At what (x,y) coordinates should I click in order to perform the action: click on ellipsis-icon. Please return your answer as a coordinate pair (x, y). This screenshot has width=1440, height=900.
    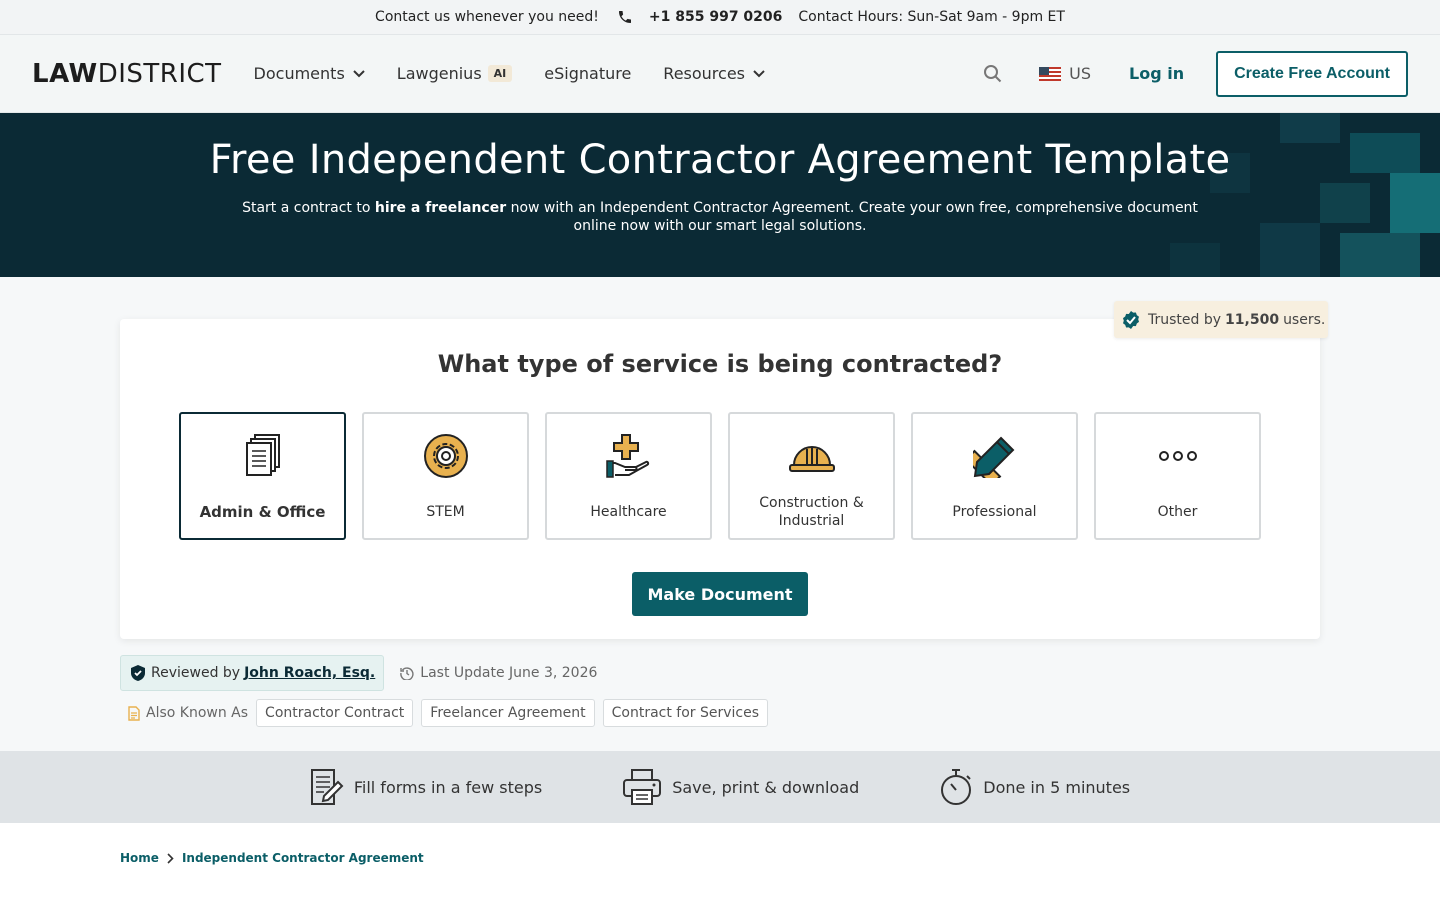
    Looking at the image, I should click on (1178, 456).